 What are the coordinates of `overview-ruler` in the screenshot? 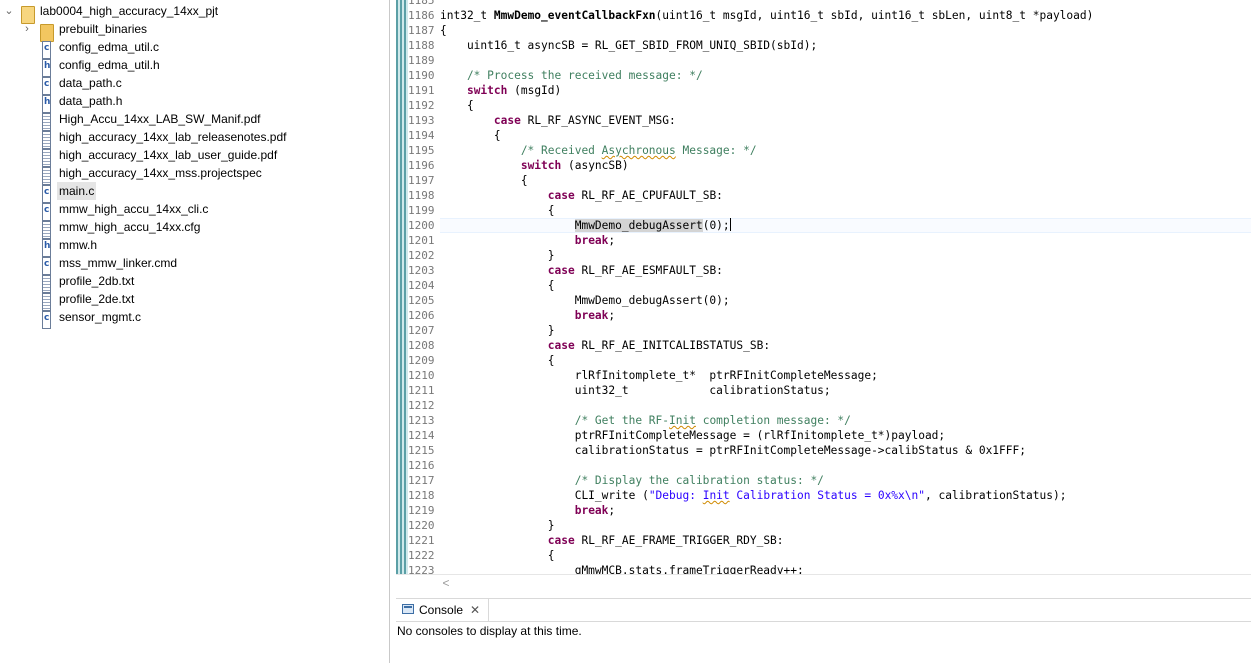 It's located at (402, 287).